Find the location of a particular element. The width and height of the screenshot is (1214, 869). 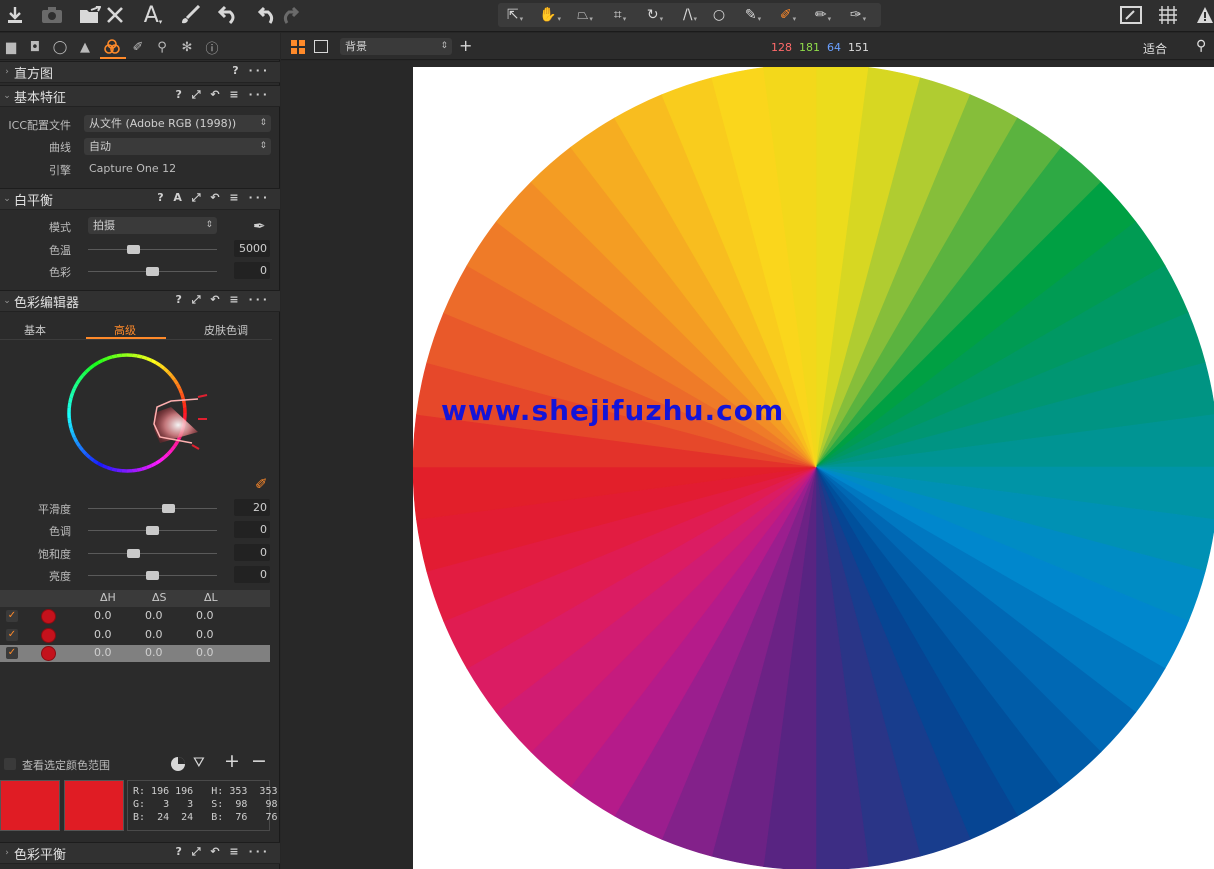

redo-icon is located at coordinates (291, 15).